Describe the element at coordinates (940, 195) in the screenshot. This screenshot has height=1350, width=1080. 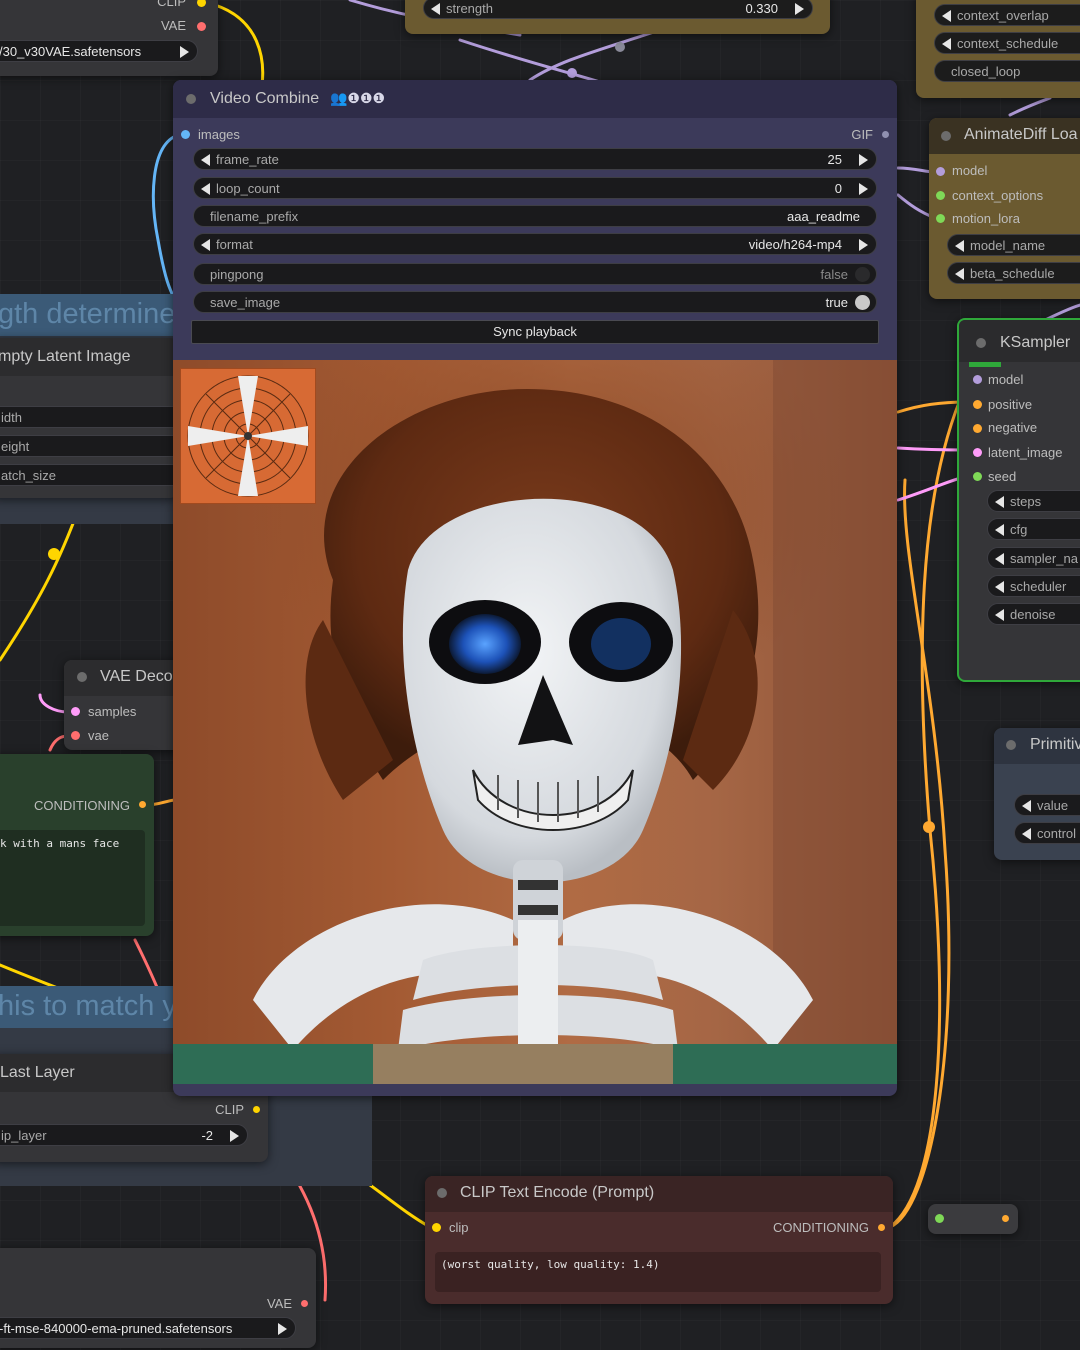
I see `context-options-input-socket` at that location.